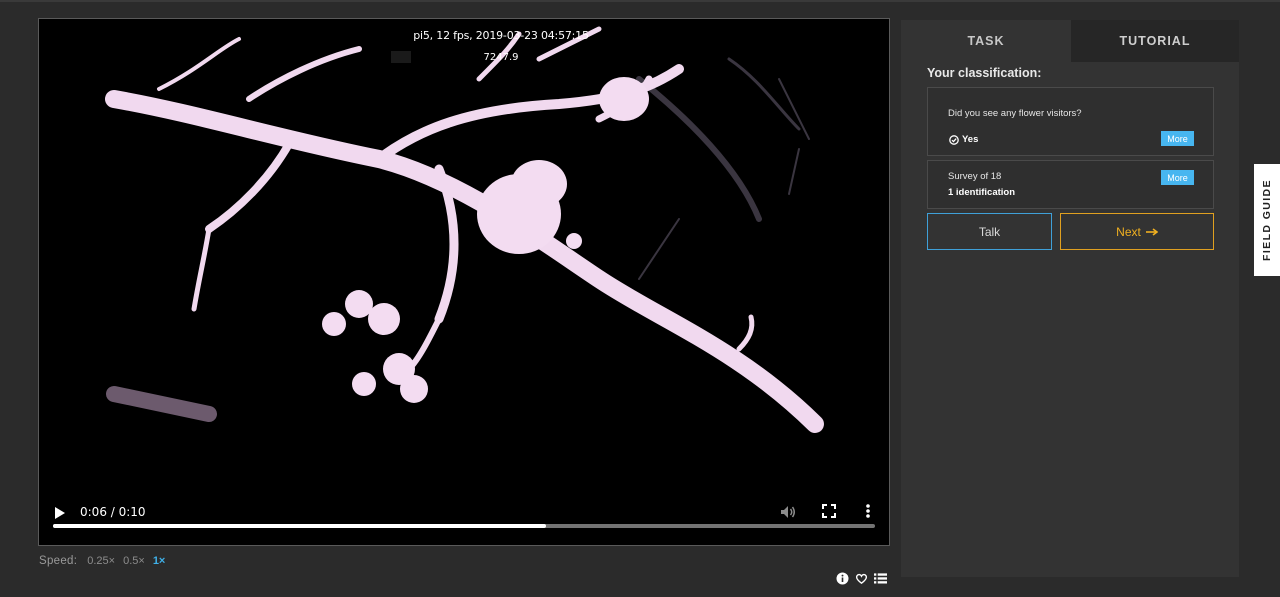  Describe the element at coordinates (1015, 113) in the screenshot. I see `question-text: Did you see any flower visitors?` at that location.